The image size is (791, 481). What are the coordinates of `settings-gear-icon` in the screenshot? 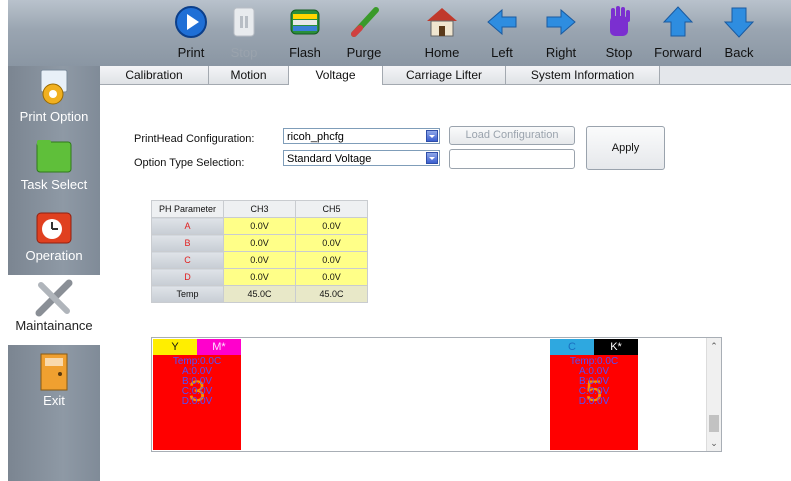 It's located at (54, 88).